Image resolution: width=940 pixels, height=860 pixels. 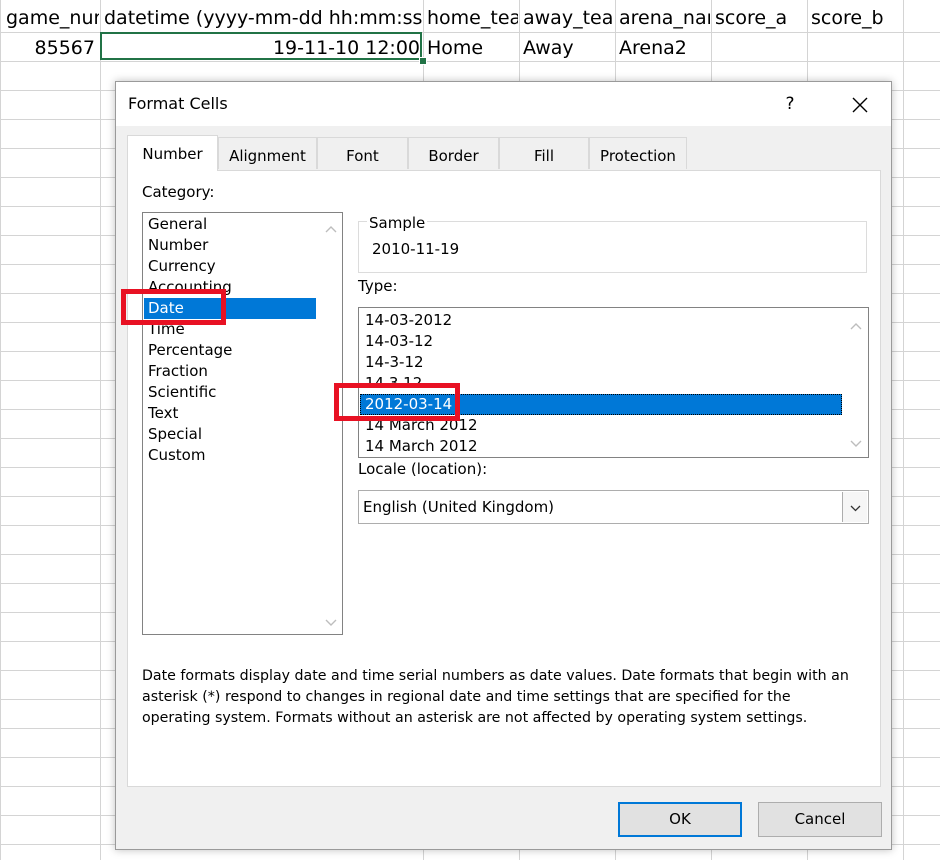 I want to click on sample-value: 2010-11-19, so click(x=416, y=249).